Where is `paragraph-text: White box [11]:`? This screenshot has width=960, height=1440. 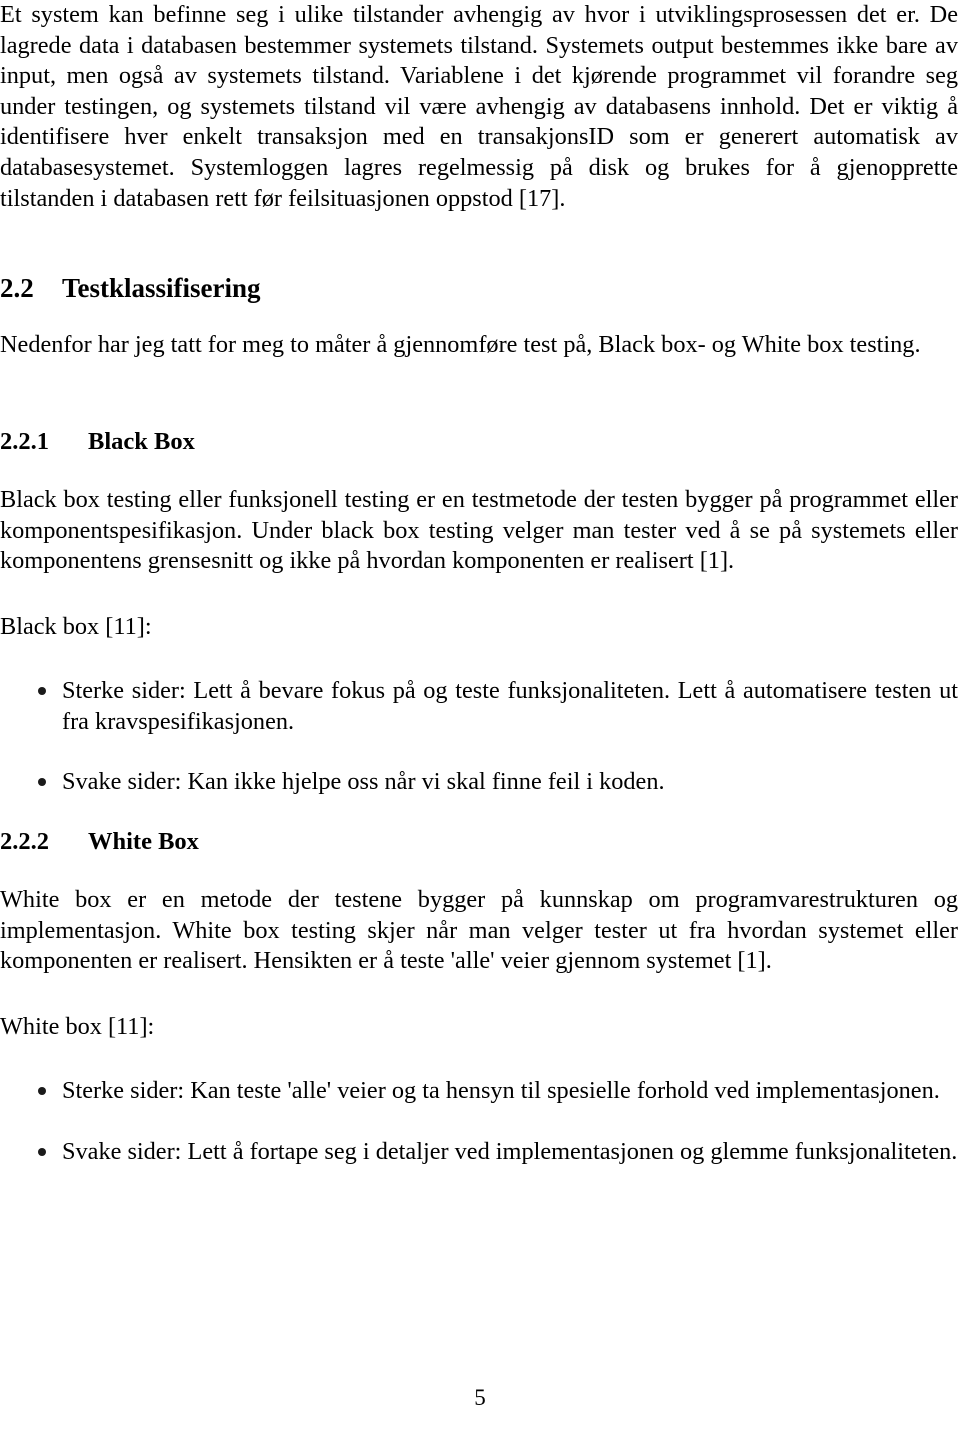 paragraph-text: White box [11]: is located at coordinates (77, 1026).